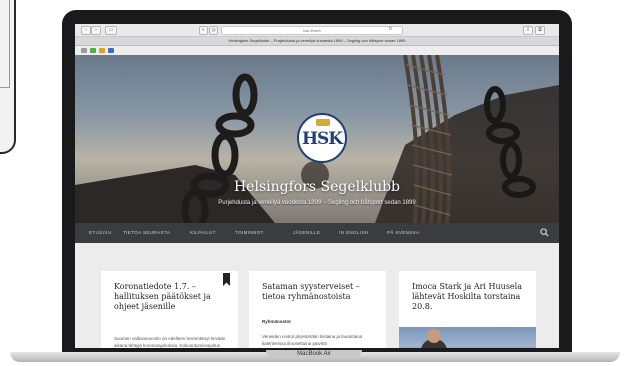  I want to click on adjacent-device-fragment, so click(8, 77).